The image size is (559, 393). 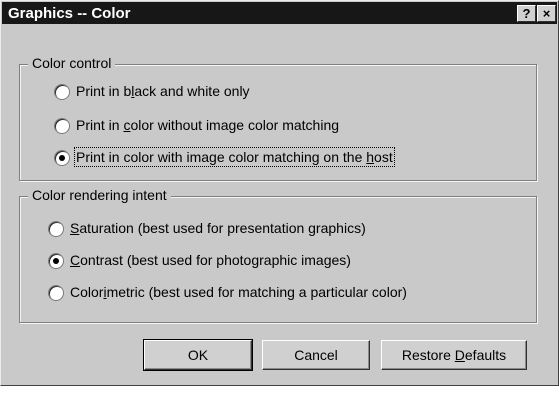 I want to click on help-button: ?, so click(x=526, y=13).